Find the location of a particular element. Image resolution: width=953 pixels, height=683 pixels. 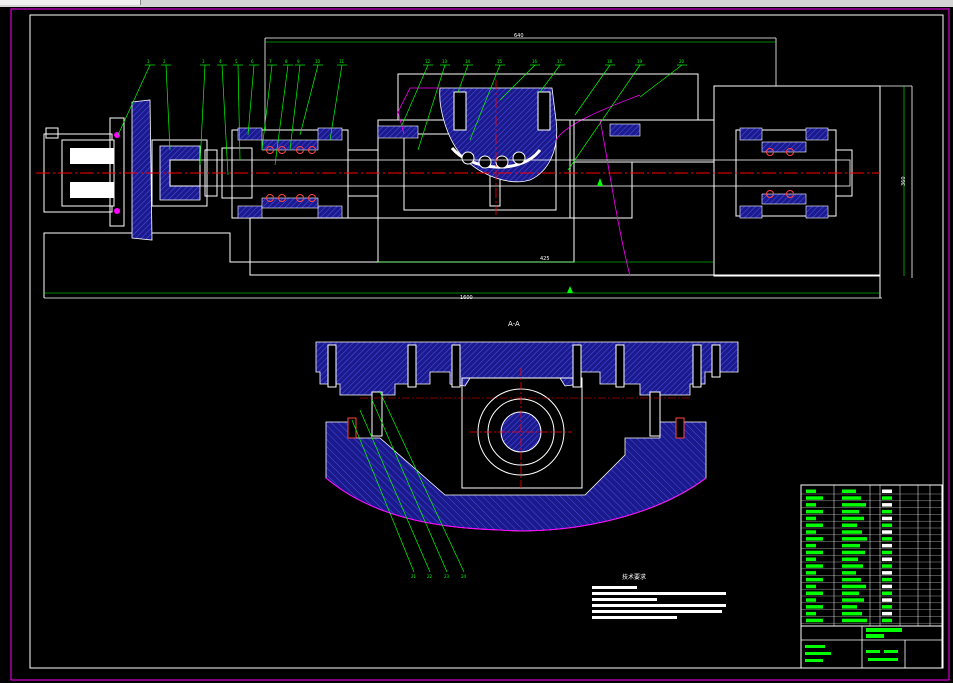

balloon-7: 7 is located at coordinates (269, 105).